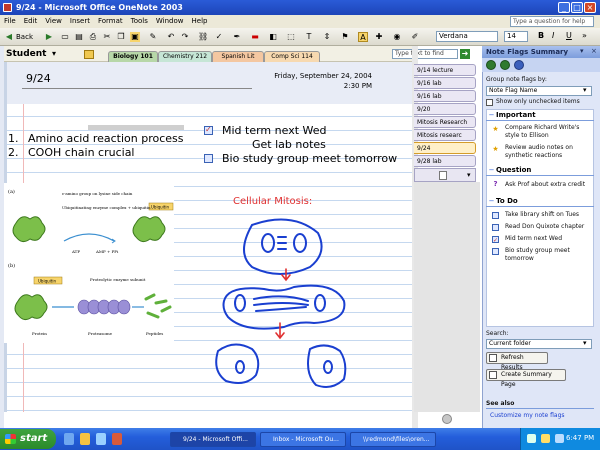 The height and width of the screenshot is (450, 600). What do you see at coordinates (273, 37) in the screenshot?
I see `eraser-icon: ◧` at bounding box center [273, 37].